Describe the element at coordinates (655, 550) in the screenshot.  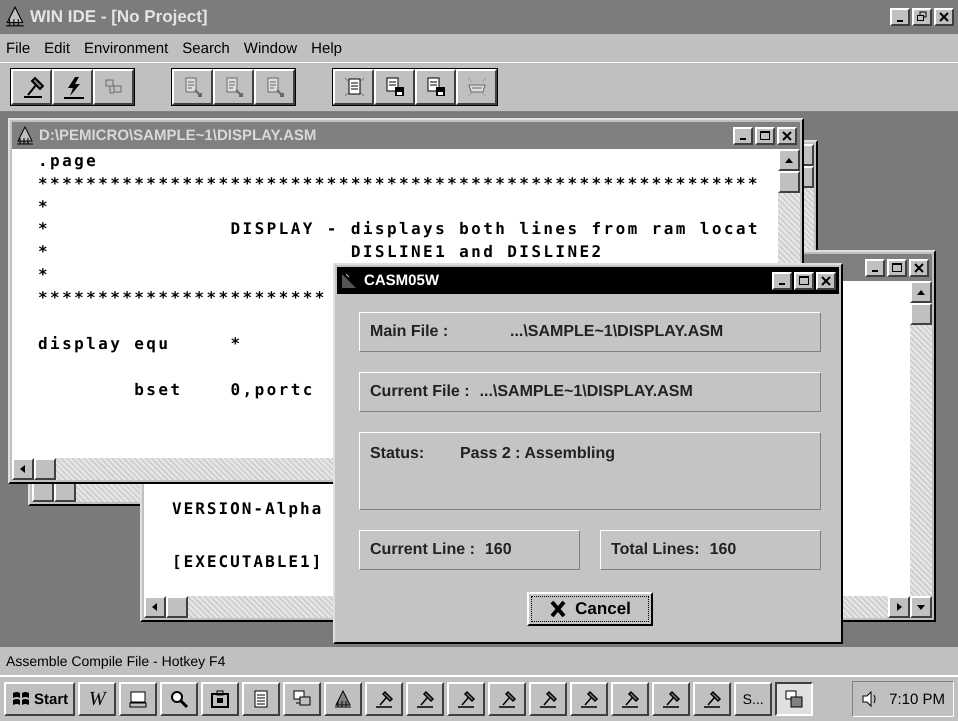
I see `field-label: Total Lines:` at that location.